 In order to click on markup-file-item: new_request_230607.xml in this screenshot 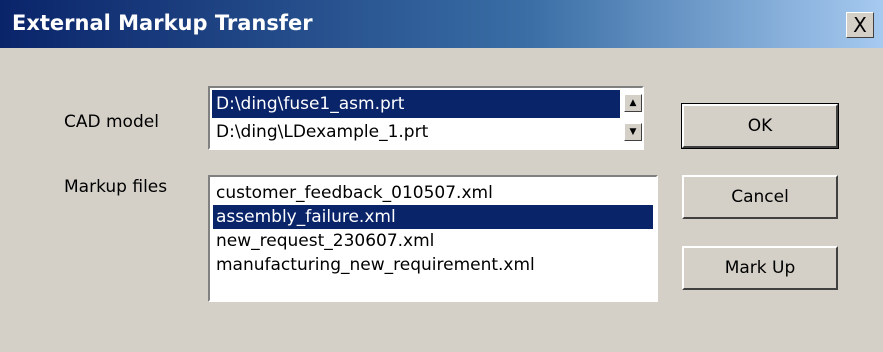, I will do `click(433, 241)`.